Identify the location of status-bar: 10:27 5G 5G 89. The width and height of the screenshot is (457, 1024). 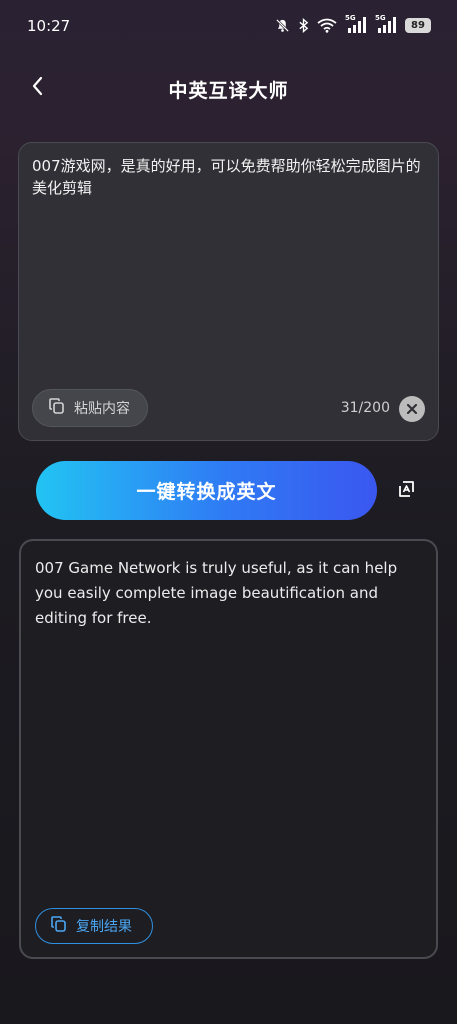
(228, 26).